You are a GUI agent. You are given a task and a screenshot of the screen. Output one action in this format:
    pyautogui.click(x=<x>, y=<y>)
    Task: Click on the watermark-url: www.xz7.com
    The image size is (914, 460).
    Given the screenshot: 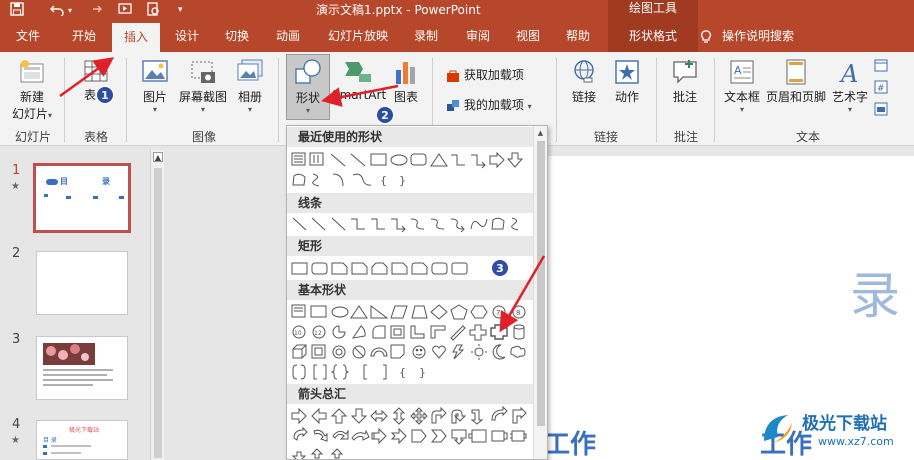 What is the action you would take?
    pyautogui.click(x=856, y=441)
    